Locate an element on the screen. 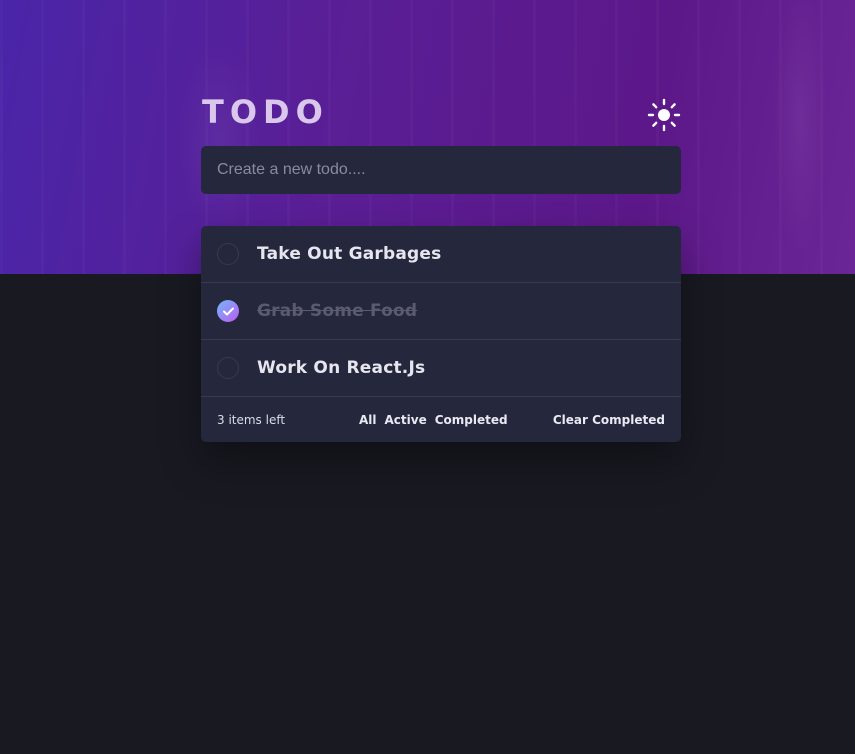 Image resolution: width=855 pixels, height=754 pixels. new-todo-input is located at coordinates (441, 170).